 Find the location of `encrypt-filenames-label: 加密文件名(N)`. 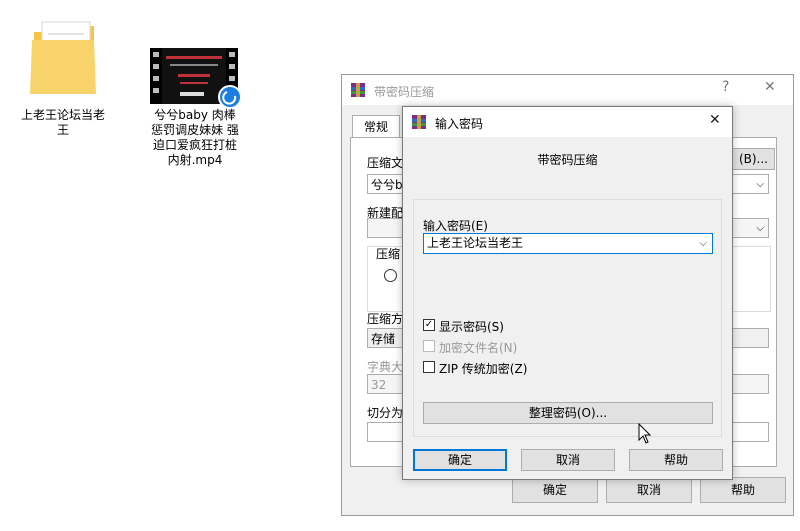

encrypt-filenames-label: 加密文件名(N) is located at coordinates (478, 348).